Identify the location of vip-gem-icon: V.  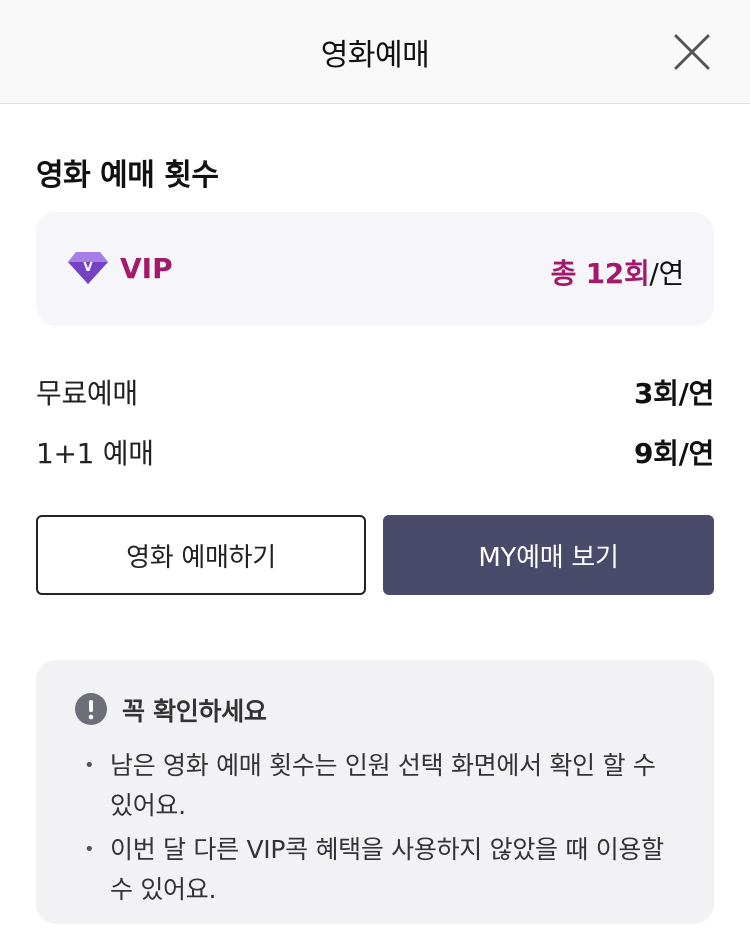
(88, 268).